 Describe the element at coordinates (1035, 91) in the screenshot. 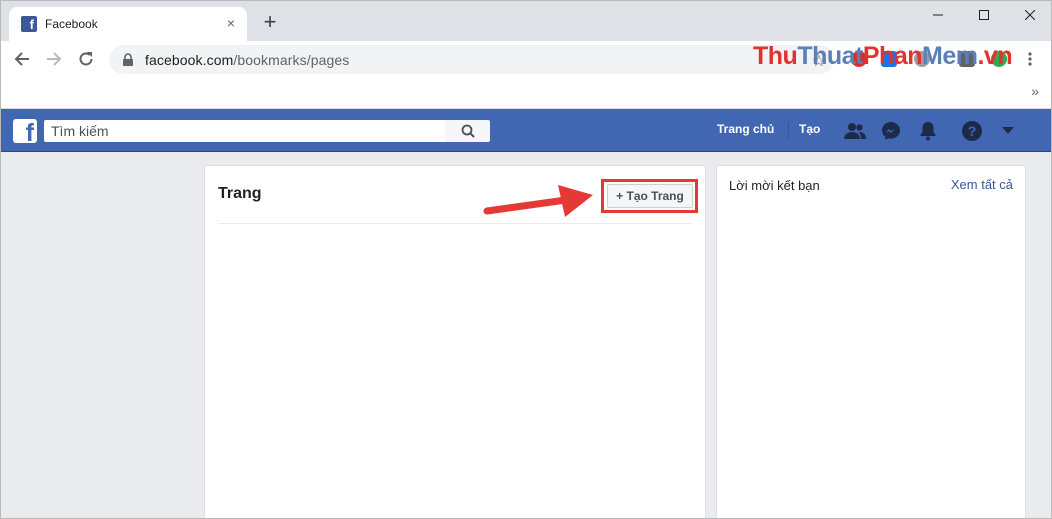

I see `bookmarks-overflow-icon: »` at that location.